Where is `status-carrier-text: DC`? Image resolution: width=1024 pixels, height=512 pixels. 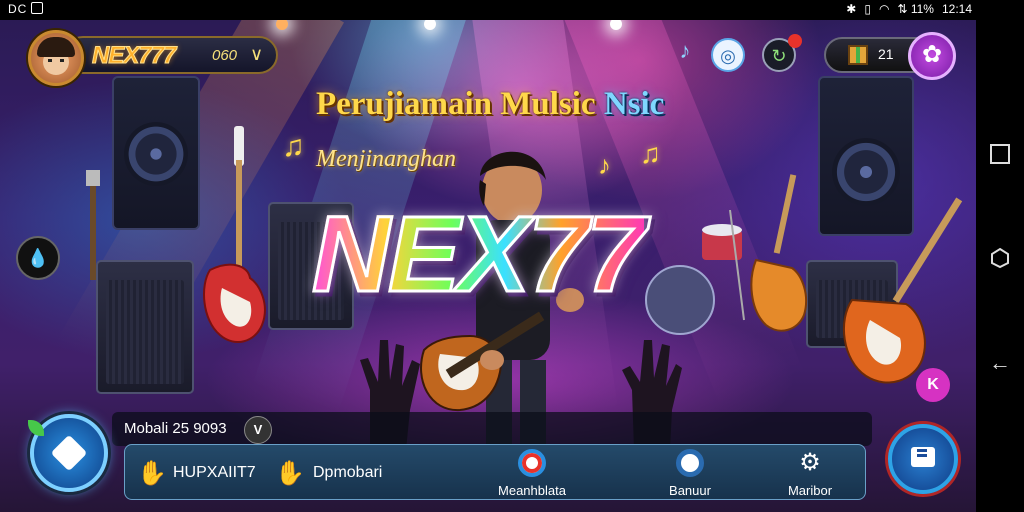
status-carrier-text: DC is located at coordinates (18, 9).